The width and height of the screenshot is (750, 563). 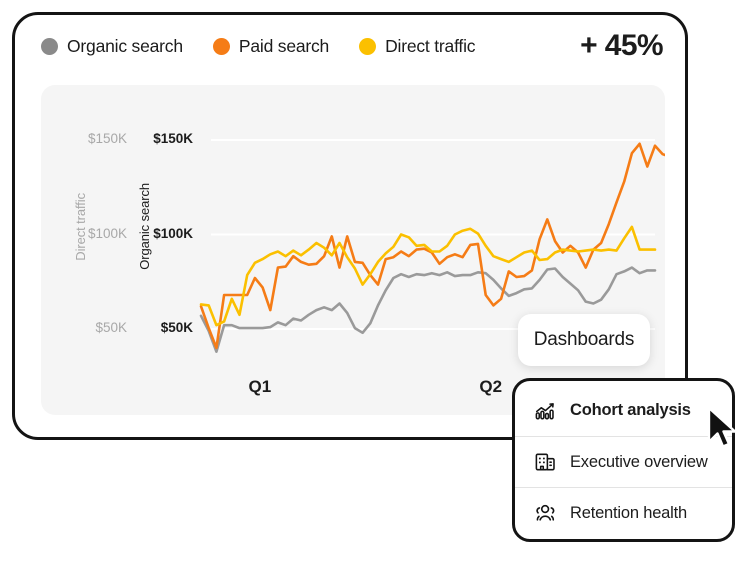 I want to click on legend-label-paid-search: Paid search, so click(x=284, y=45).